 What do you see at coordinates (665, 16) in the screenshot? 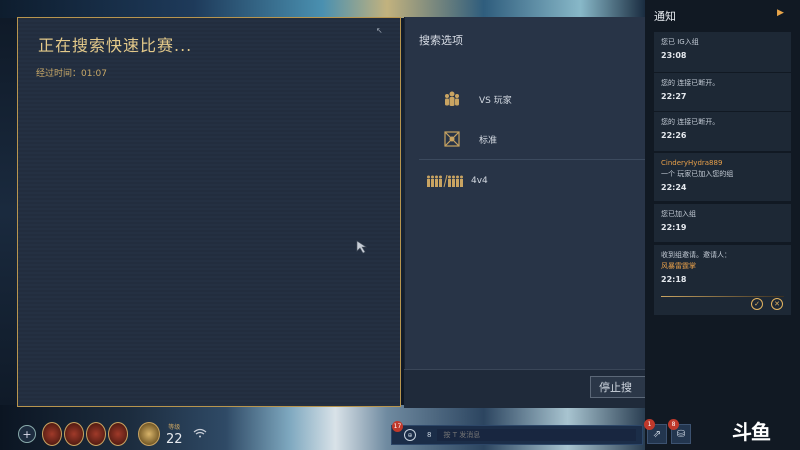
I see `notification-header: 通知` at bounding box center [665, 16].